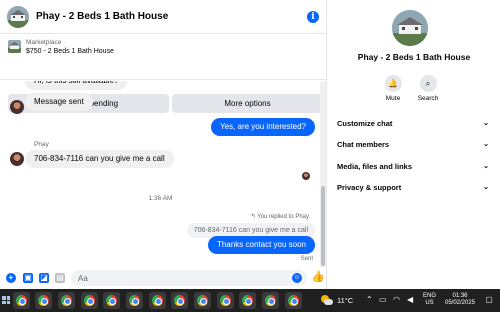 The width and height of the screenshot is (500, 312). I want to click on plus-icon: +, so click(11, 278).